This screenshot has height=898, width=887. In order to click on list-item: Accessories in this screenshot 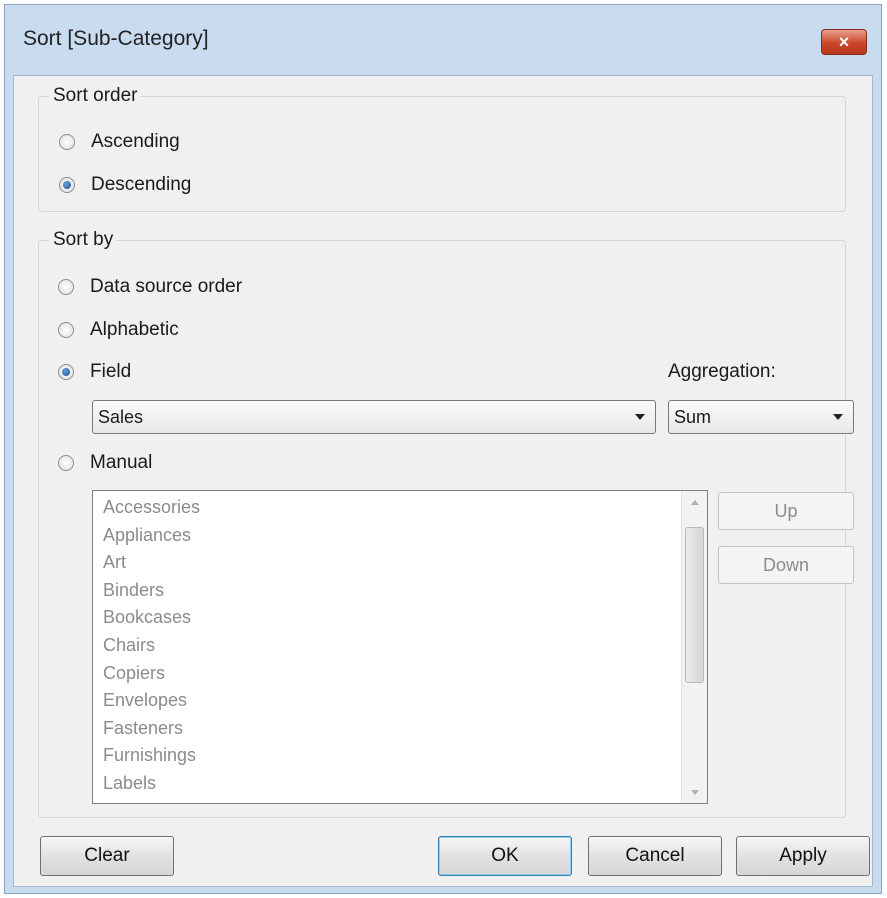, I will do `click(400, 508)`.